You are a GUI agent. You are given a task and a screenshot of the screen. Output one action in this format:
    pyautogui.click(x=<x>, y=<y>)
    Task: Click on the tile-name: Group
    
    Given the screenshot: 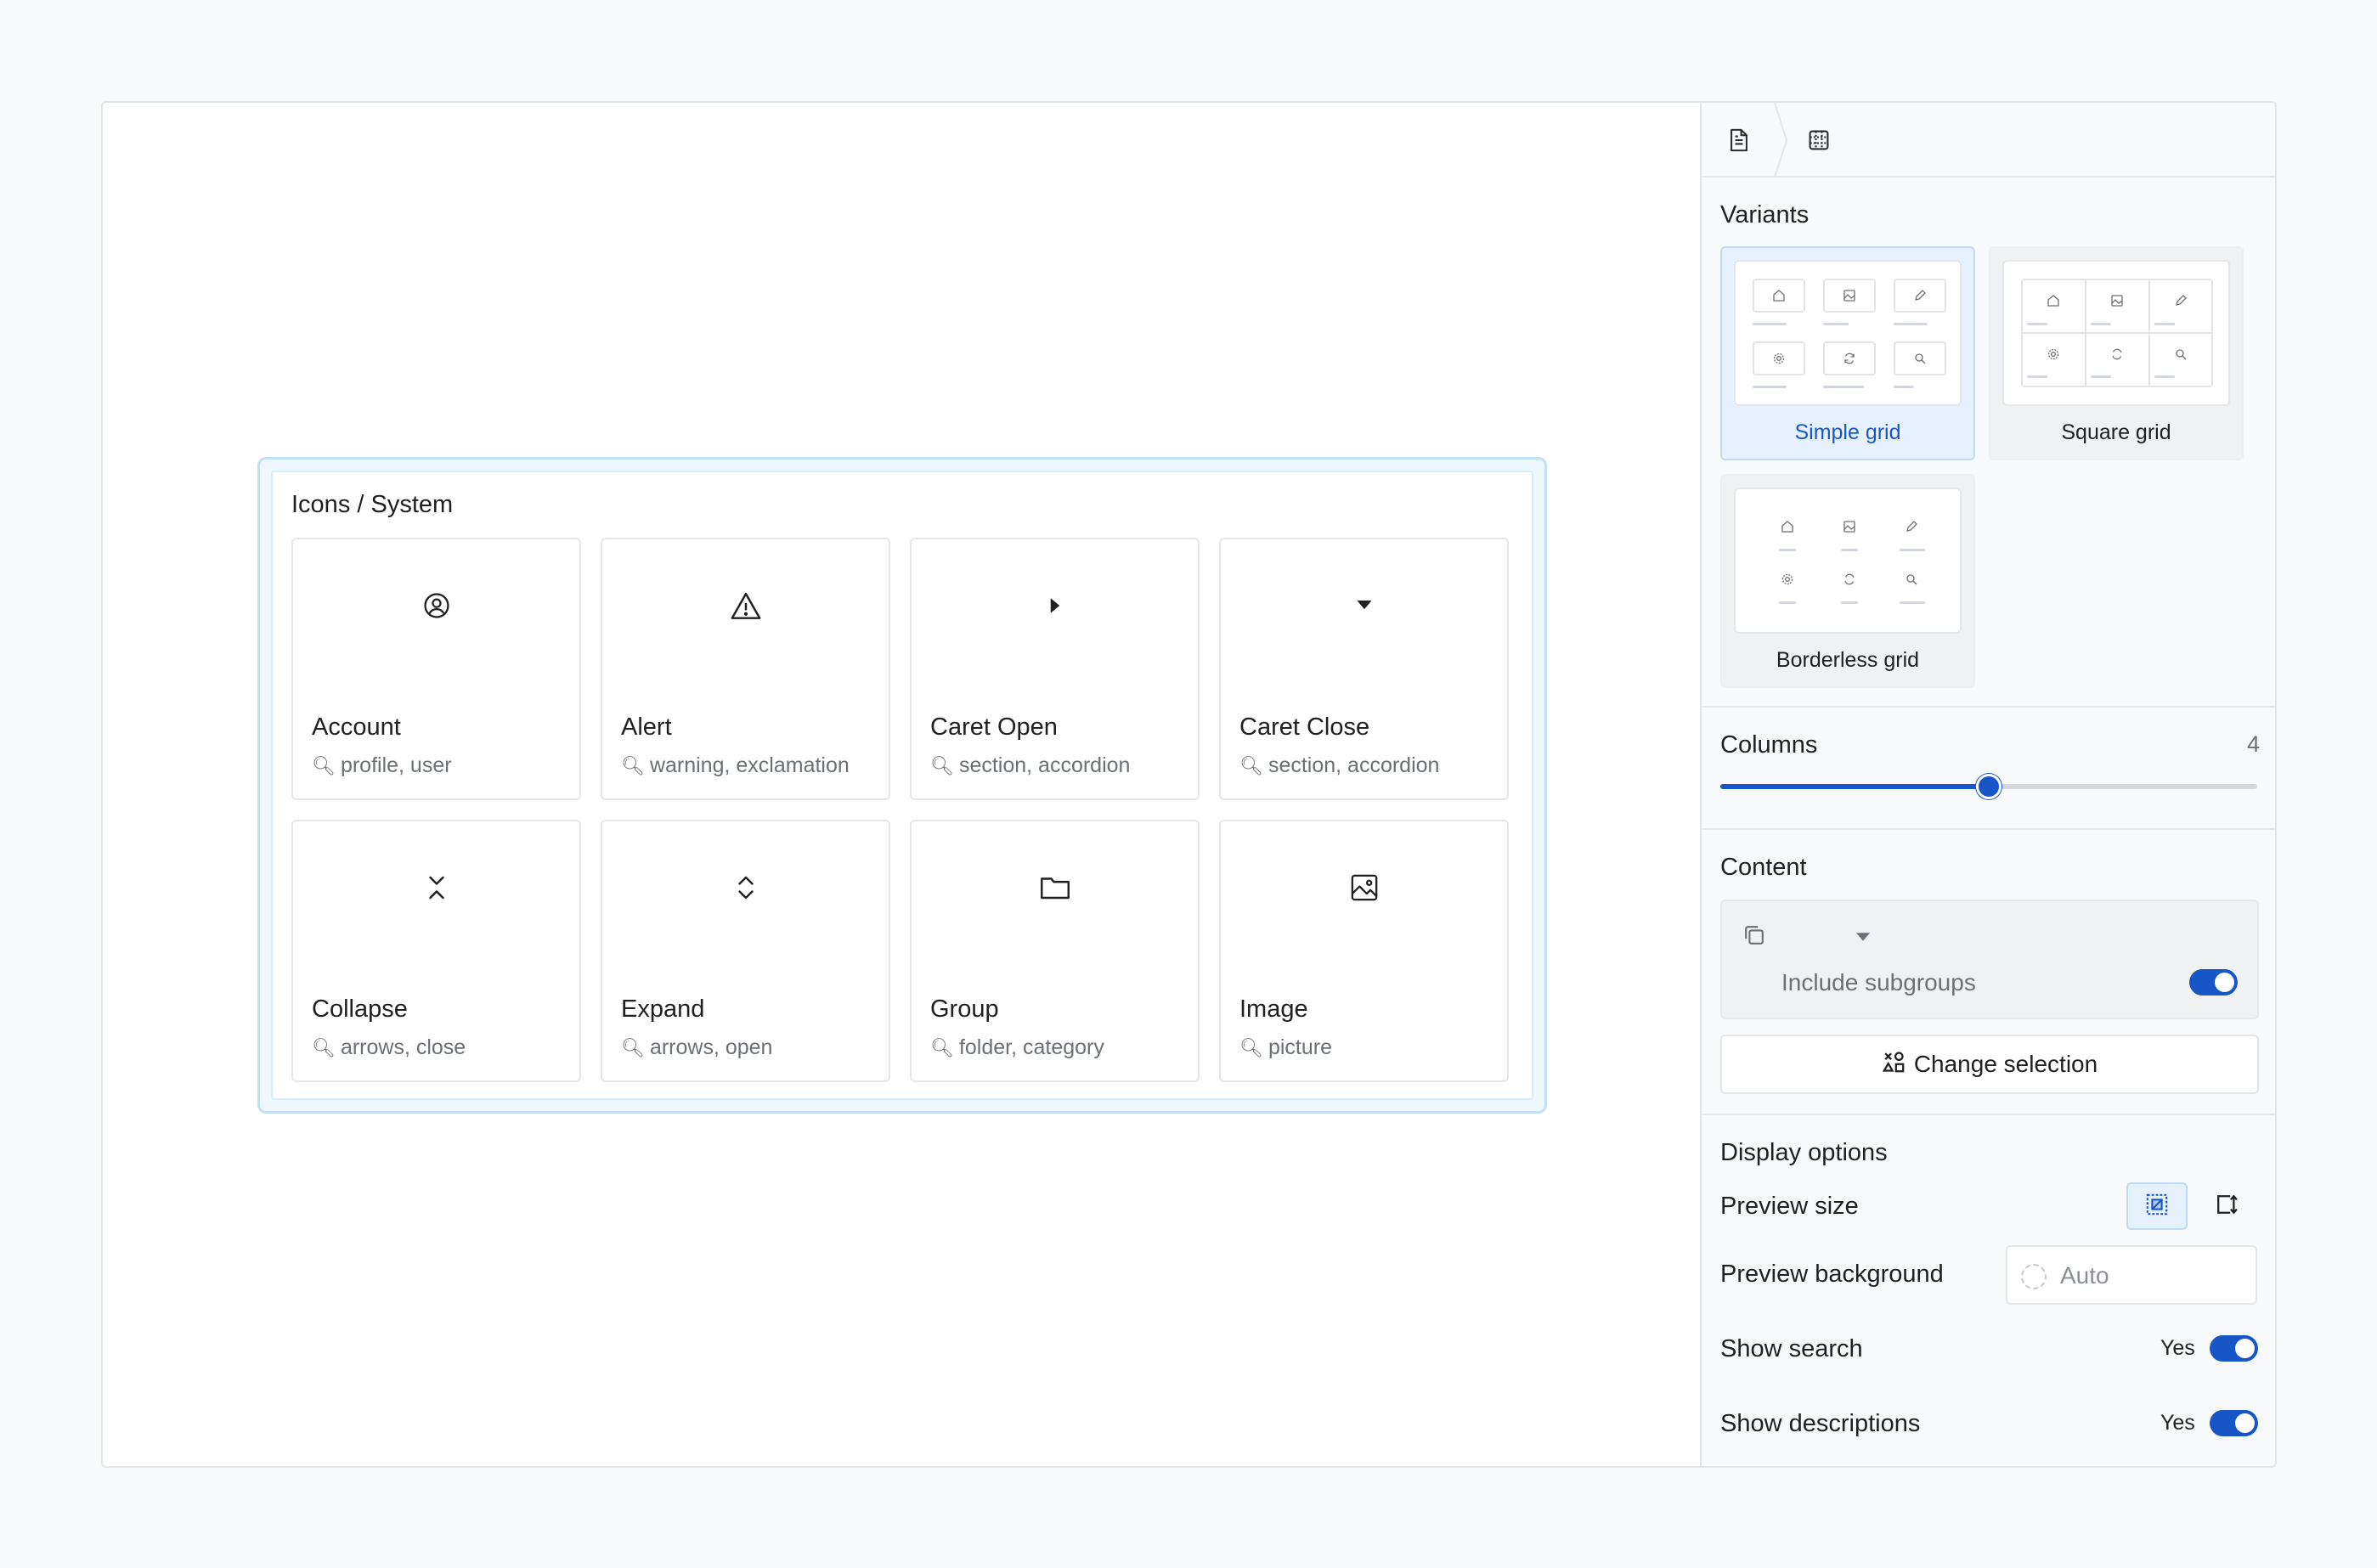 What is the action you would take?
    pyautogui.click(x=964, y=1010)
    